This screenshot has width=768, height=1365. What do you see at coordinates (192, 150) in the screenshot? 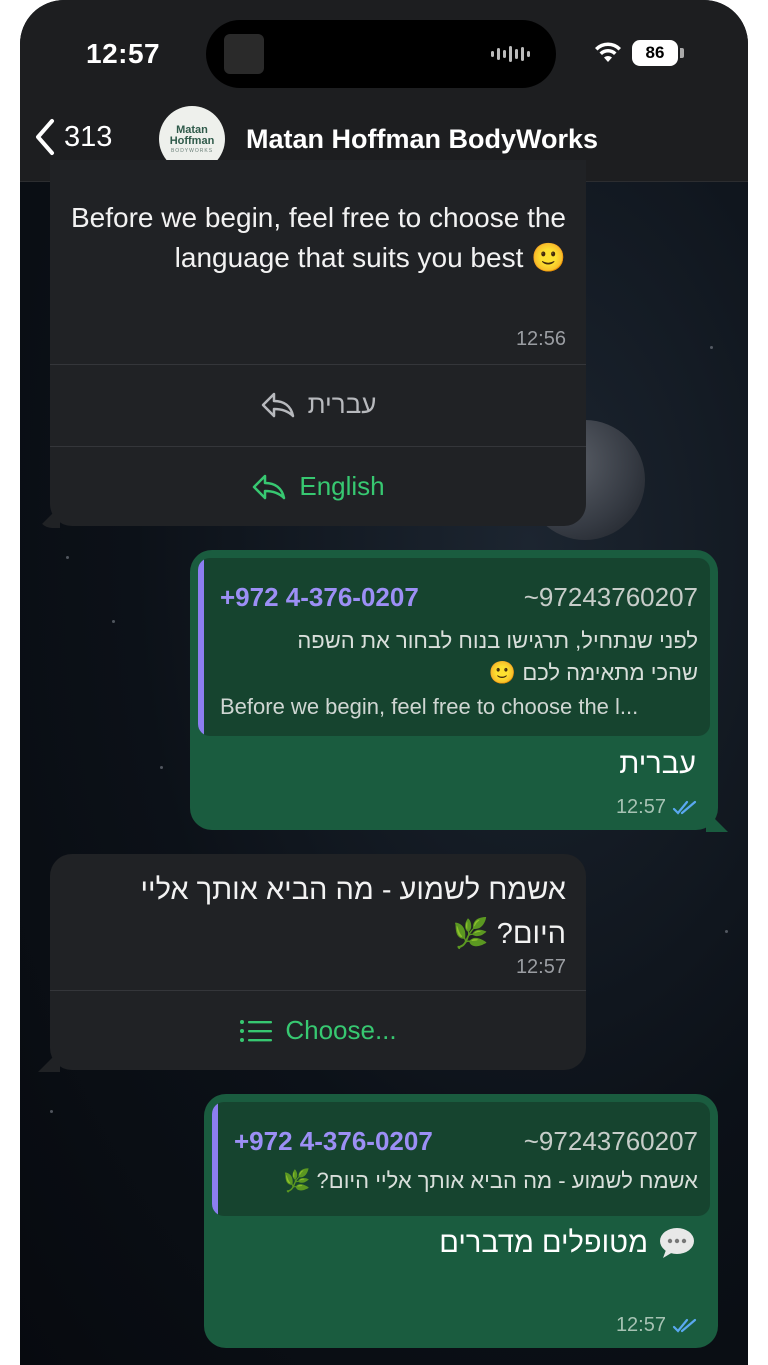
I see `avatar-text-line3: BODYWORKS` at bounding box center [192, 150].